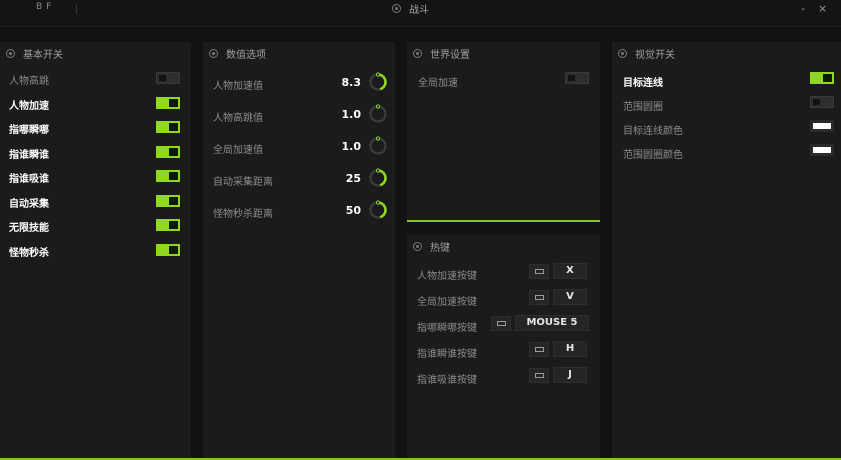  What do you see at coordinates (419, 10) in the screenshot?
I see `window-title: 战斗` at bounding box center [419, 10].